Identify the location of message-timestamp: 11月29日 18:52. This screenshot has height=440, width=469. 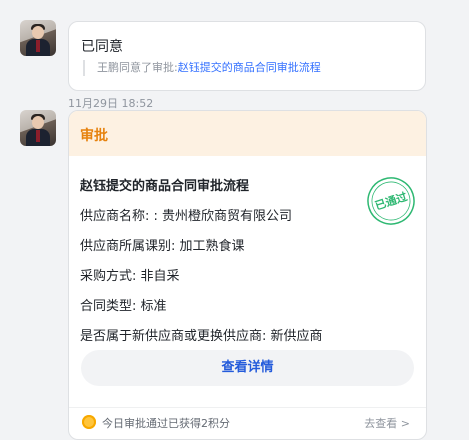
(111, 103).